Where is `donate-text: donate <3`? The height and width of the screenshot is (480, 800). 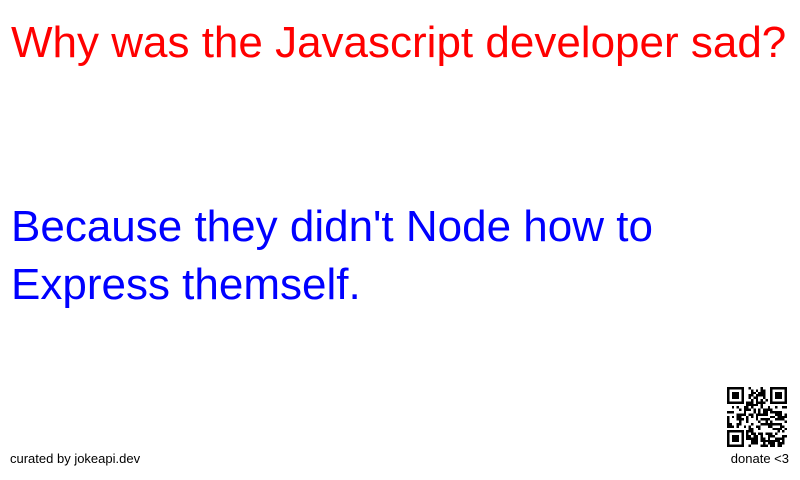
donate-text: donate <3 is located at coordinates (759, 458).